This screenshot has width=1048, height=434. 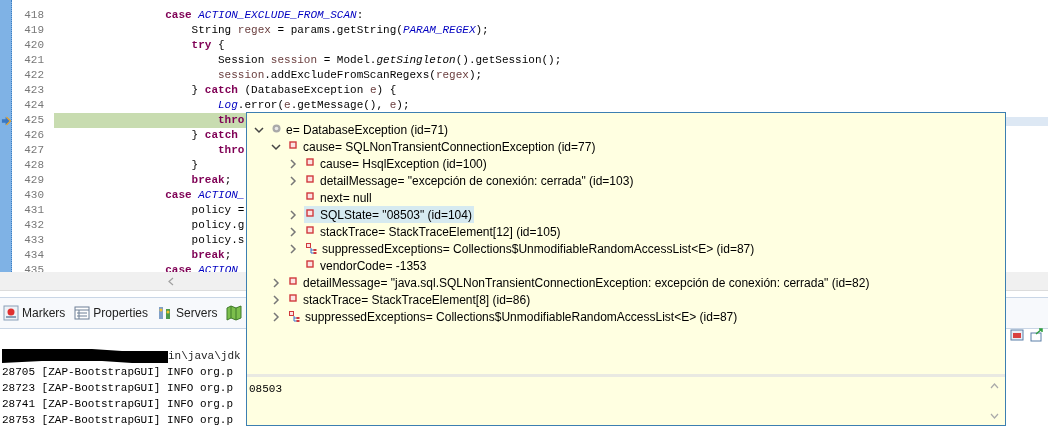 What do you see at coordinates (118, 372) in the screenshot?
I see `console-line: 28705 [ZAP-BootstrapGUI] INFO org.p` at bounding box center [118, 372].